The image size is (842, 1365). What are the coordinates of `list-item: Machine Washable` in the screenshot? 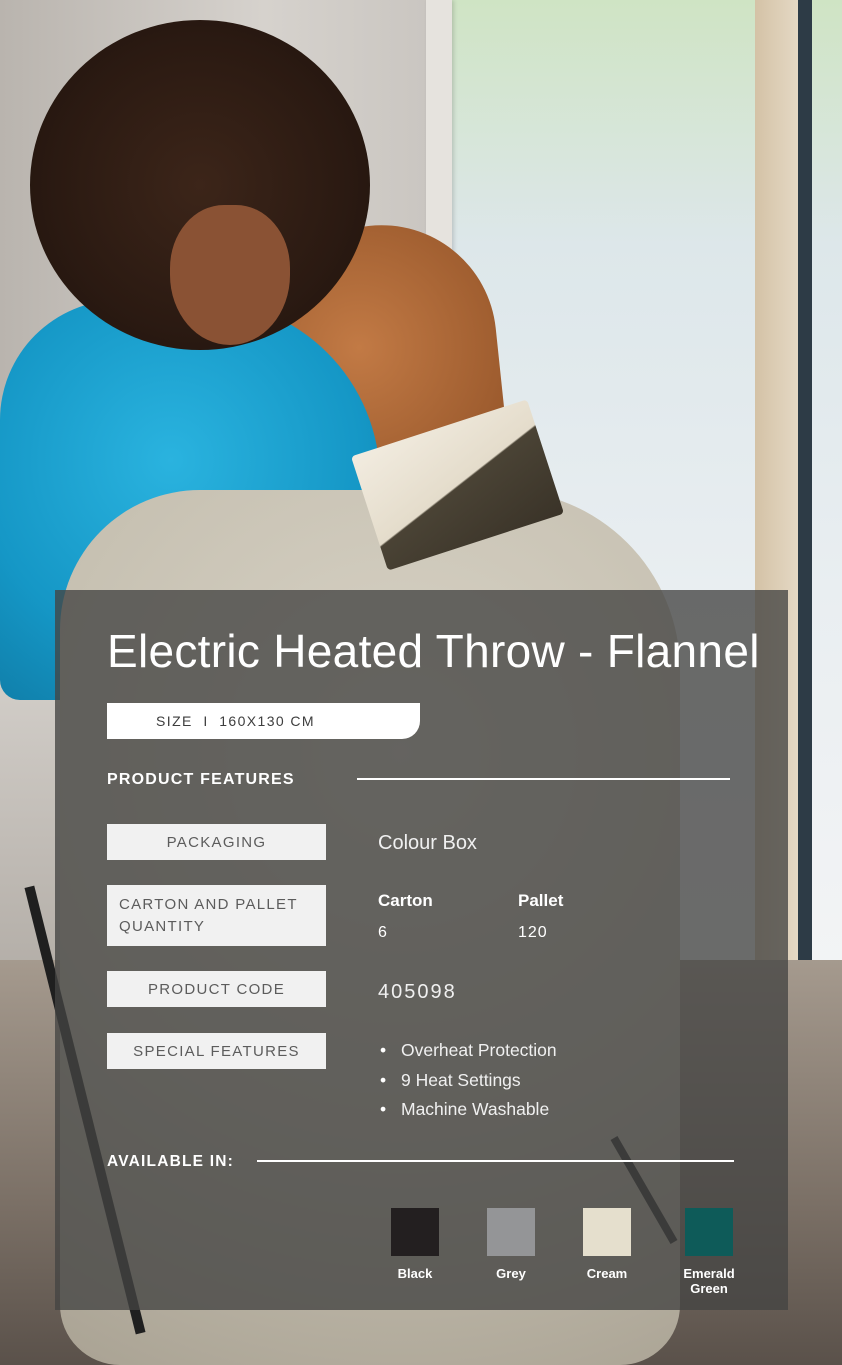 It's located at (467, 1114).